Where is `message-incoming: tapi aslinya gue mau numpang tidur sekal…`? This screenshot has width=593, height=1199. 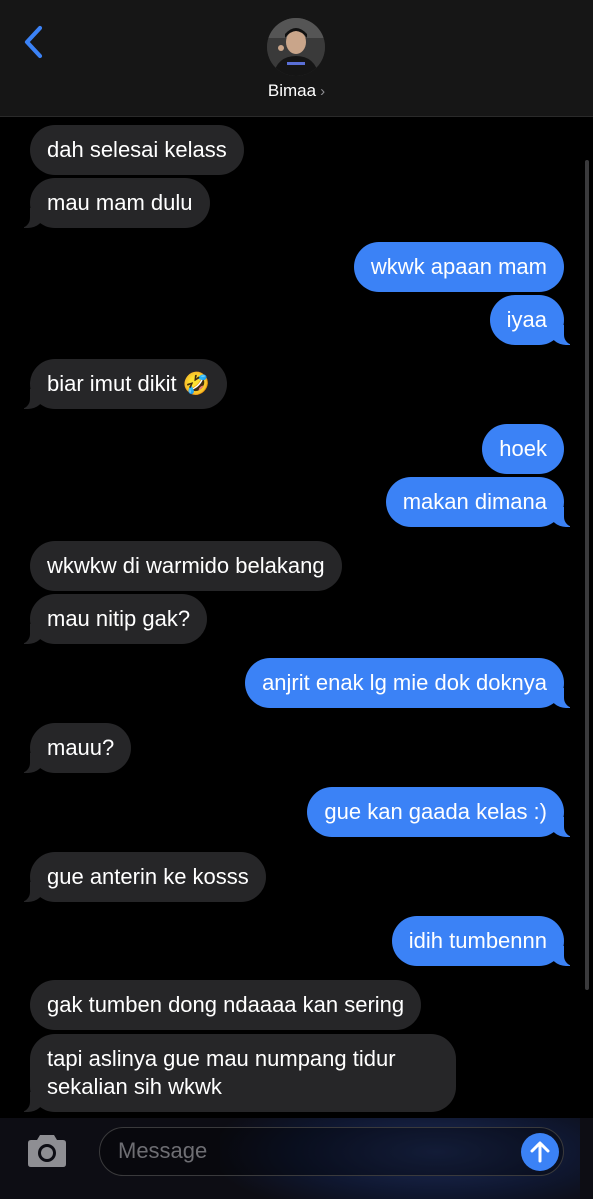 message-incoming: tapi aslinya gue mau numpang tidur sekal… is located at coordinates (236, 1073).